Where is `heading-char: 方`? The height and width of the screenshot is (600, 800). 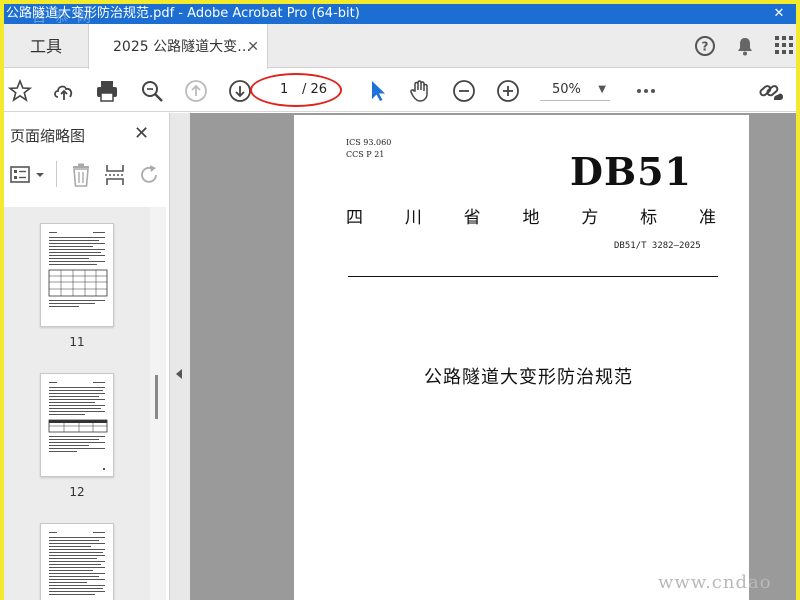 heading-char: 方 is located at coordinates (590, 218).